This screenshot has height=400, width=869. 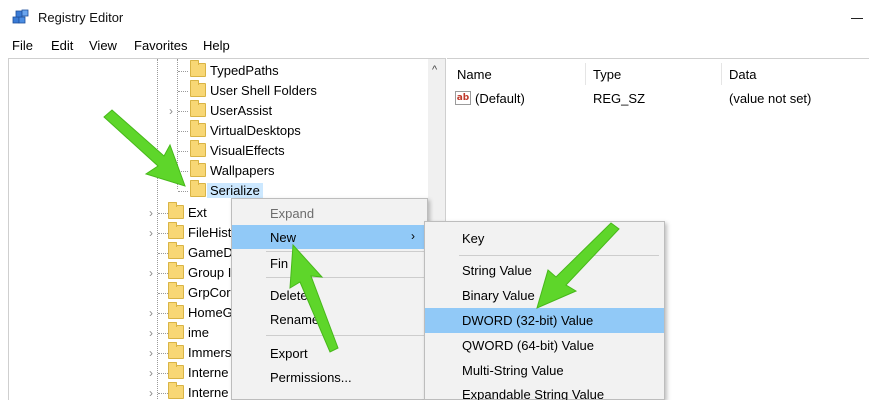 I want to click on column-header-data: Data, so click(x=742, y=74).